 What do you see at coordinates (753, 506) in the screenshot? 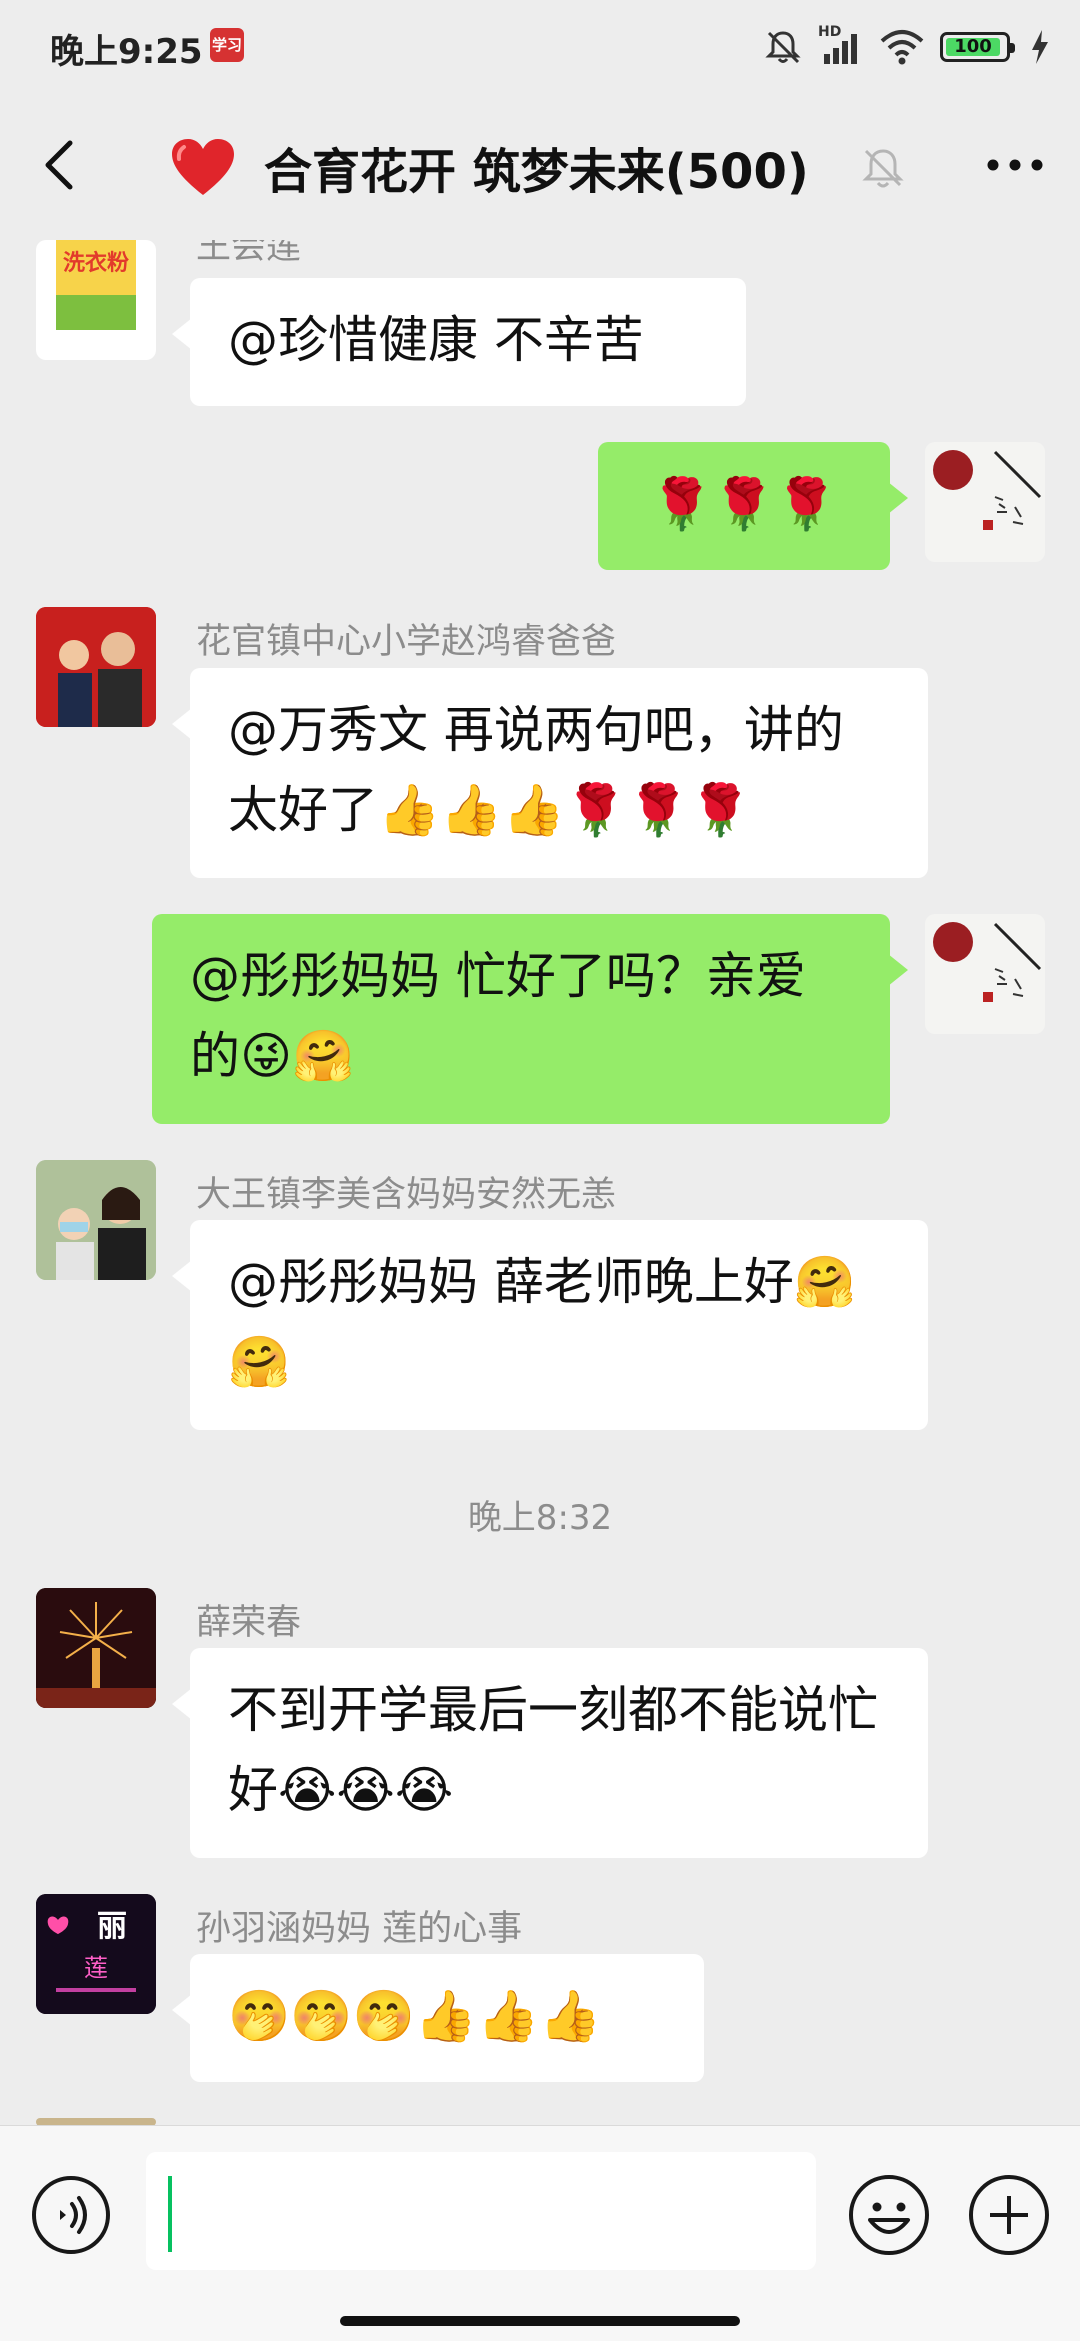
I see `message-bubble: 🌹🌹🌹` at bounding box center [753, 506].